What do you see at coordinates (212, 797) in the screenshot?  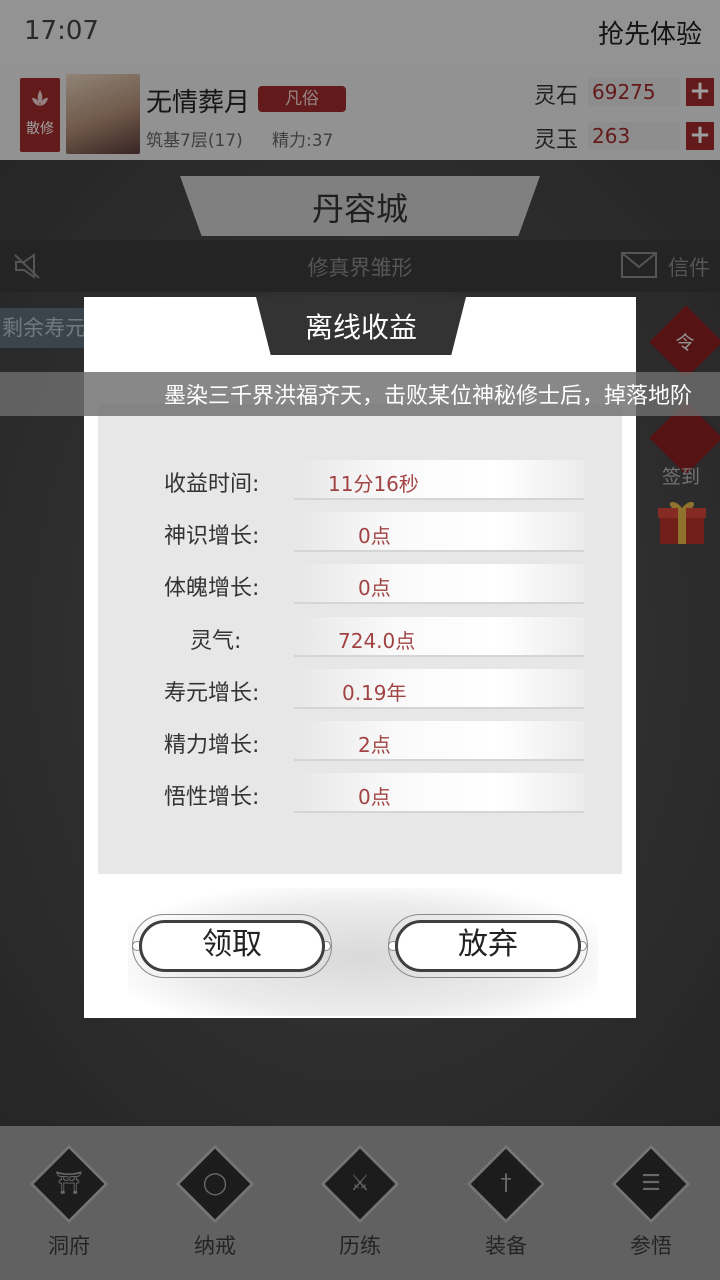 I see `row-label: 悟性增长:` at bounding box center [212, 797].